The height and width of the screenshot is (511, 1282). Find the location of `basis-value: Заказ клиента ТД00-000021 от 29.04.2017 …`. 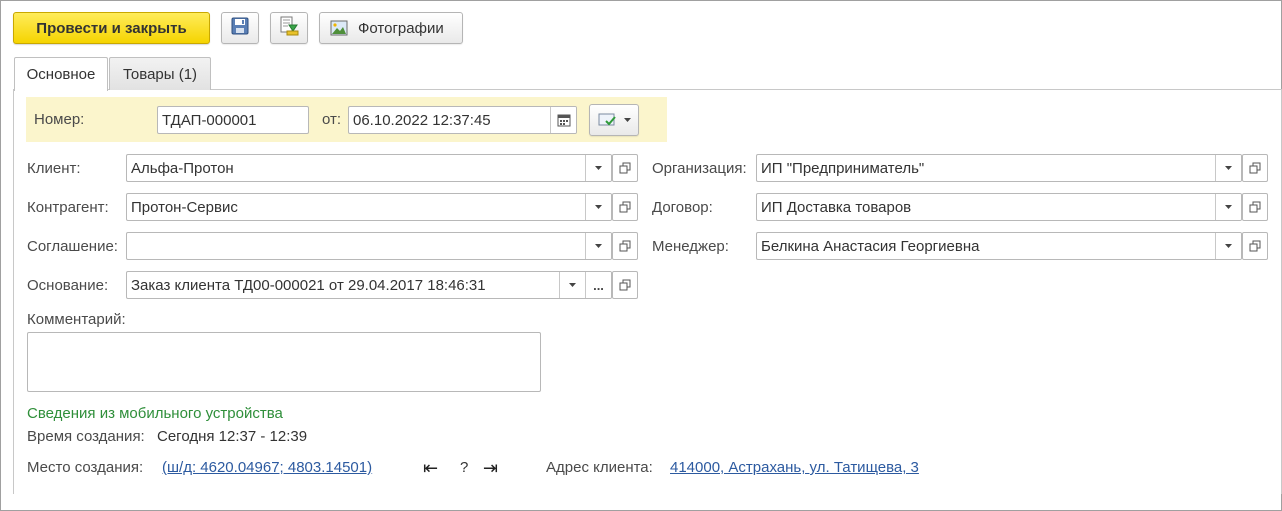

basis-value: Заказ клиента ТД00-000021 от 29.04.2017 … is located at coordinates (308, 285).